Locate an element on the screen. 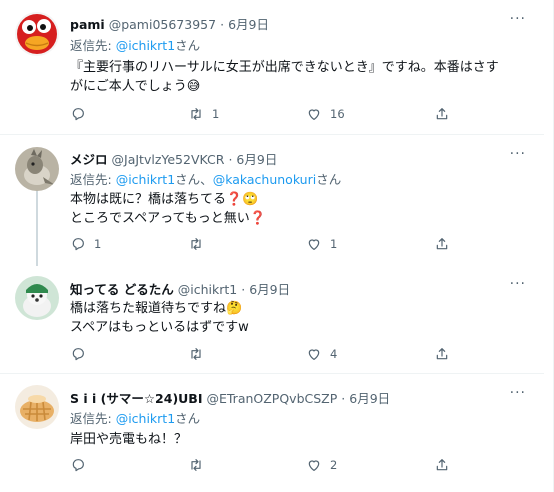  like-button: 1 is located at coordinates (321, 244).